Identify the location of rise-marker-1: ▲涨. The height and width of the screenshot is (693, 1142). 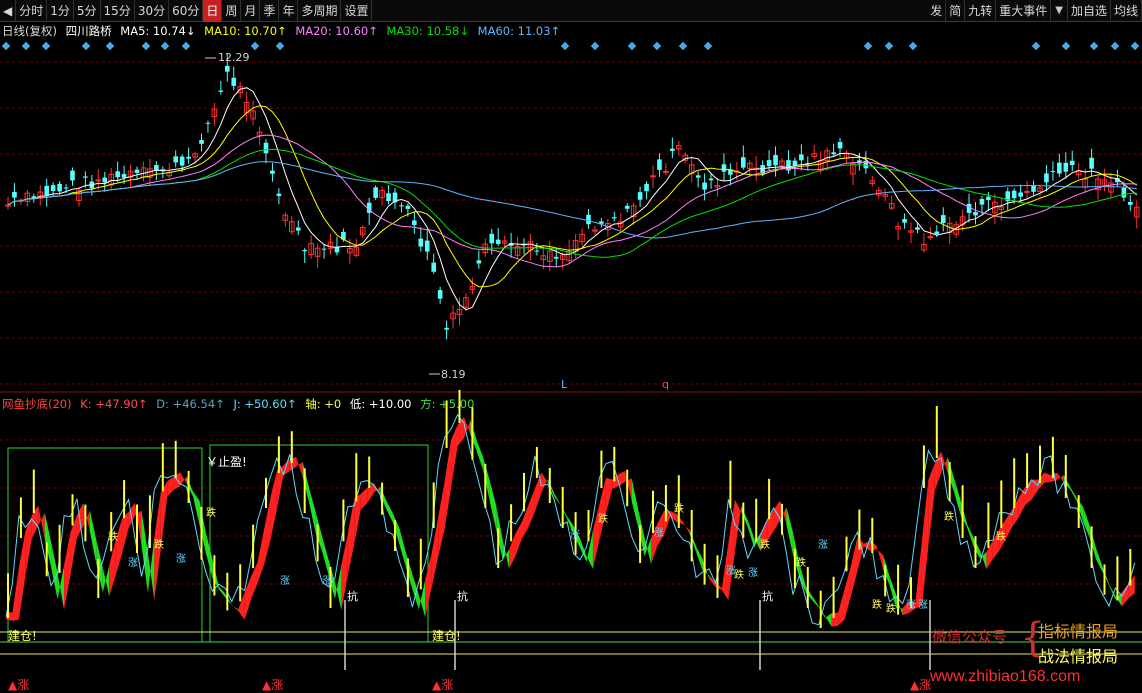
(272, 684).